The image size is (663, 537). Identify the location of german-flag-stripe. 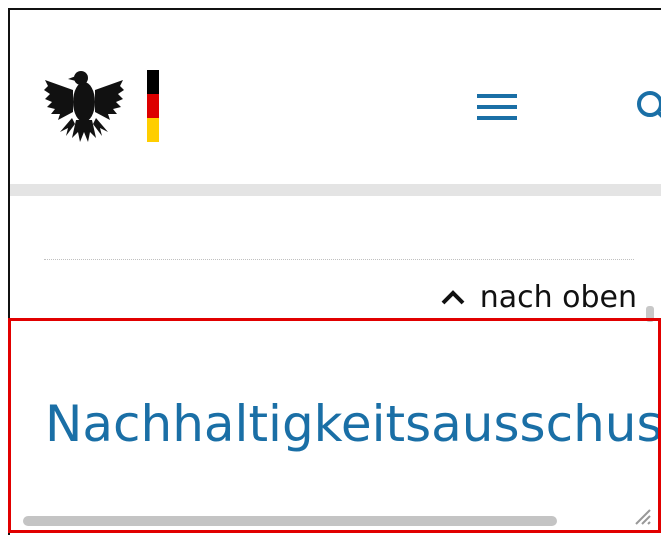
(153, 106).